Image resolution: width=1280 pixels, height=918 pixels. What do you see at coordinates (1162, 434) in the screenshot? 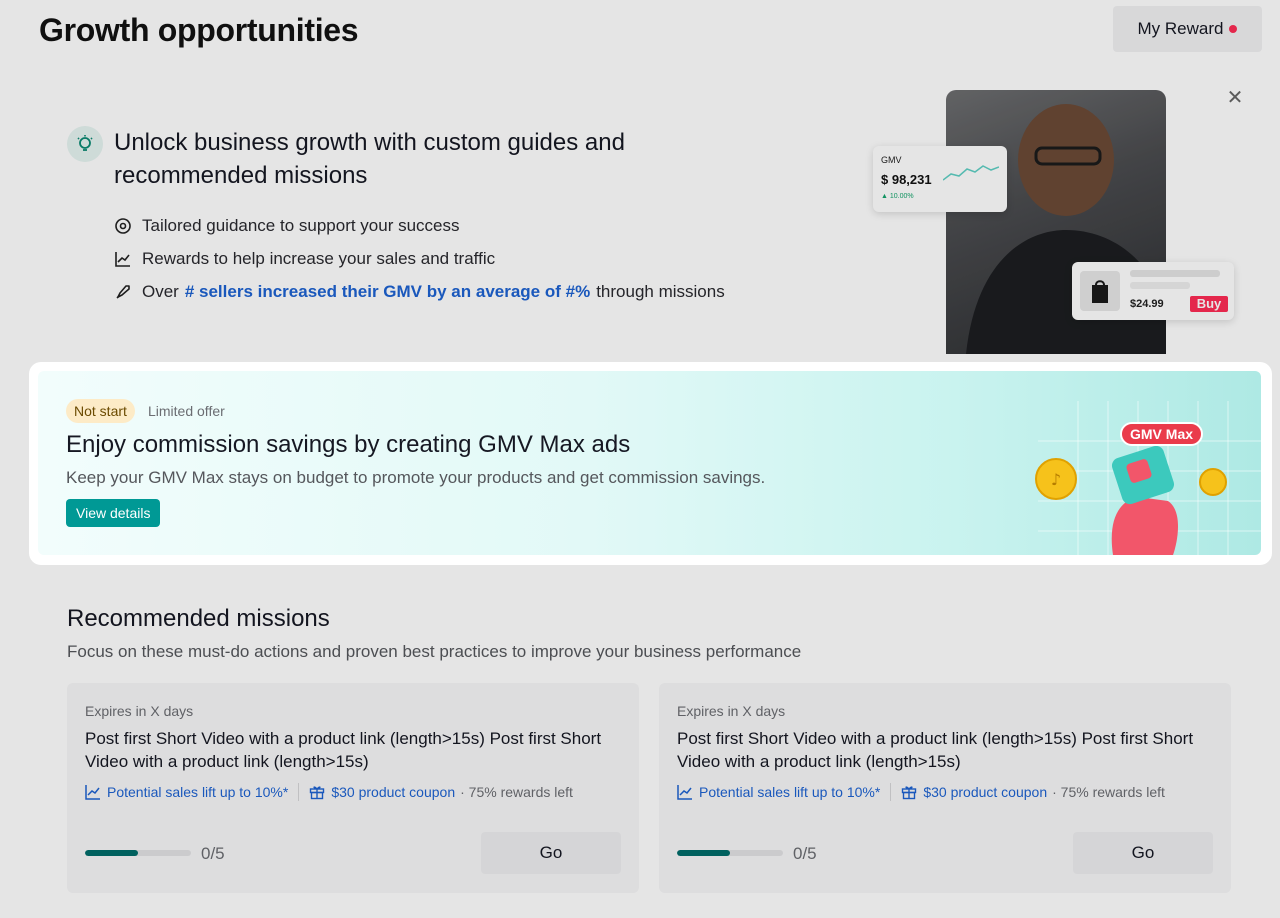
I see `gmv-max-tag: GMV Max` at bounding box center [1162, 434].